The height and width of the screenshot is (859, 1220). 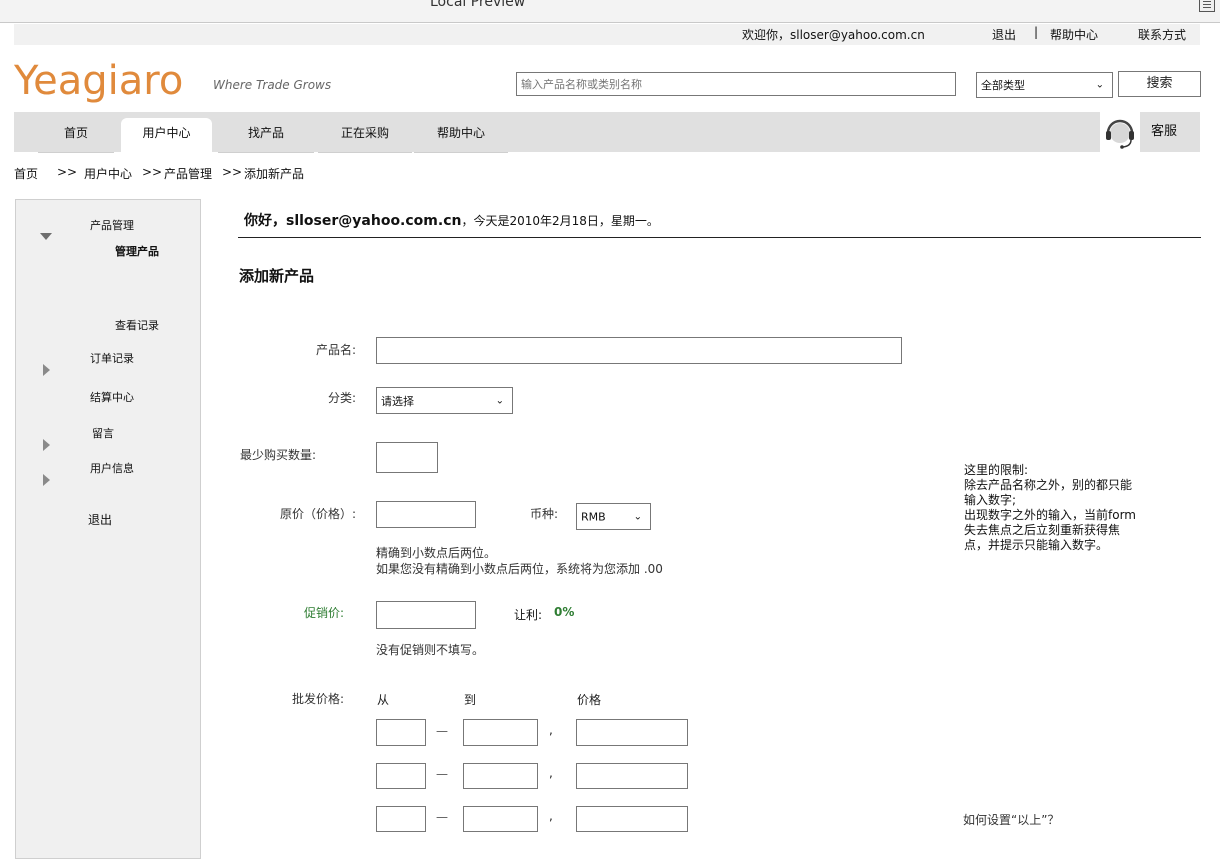 What do you see at coordinates (341, 398) in the screenshot?
I see `category-label: 分类:` at bounding box center [341, 398].